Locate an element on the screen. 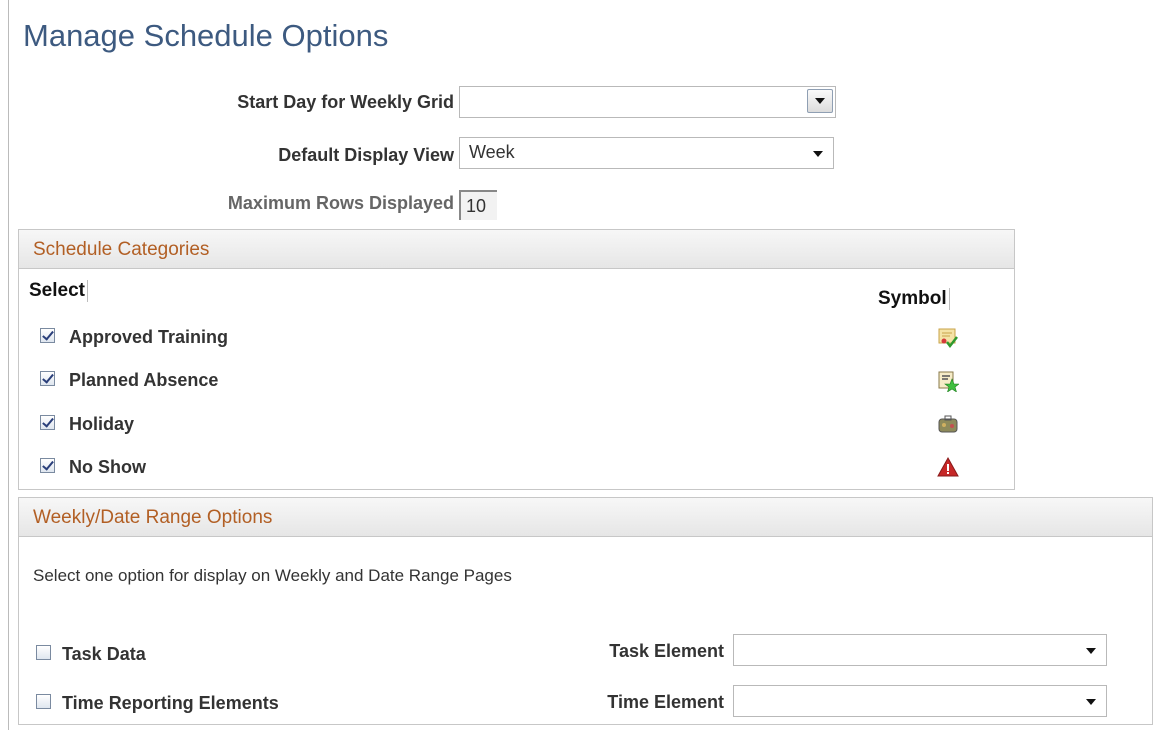 The width and height of the screenshot is (1153, 730). no-show-checkbox is located at coordinates (47, 465).